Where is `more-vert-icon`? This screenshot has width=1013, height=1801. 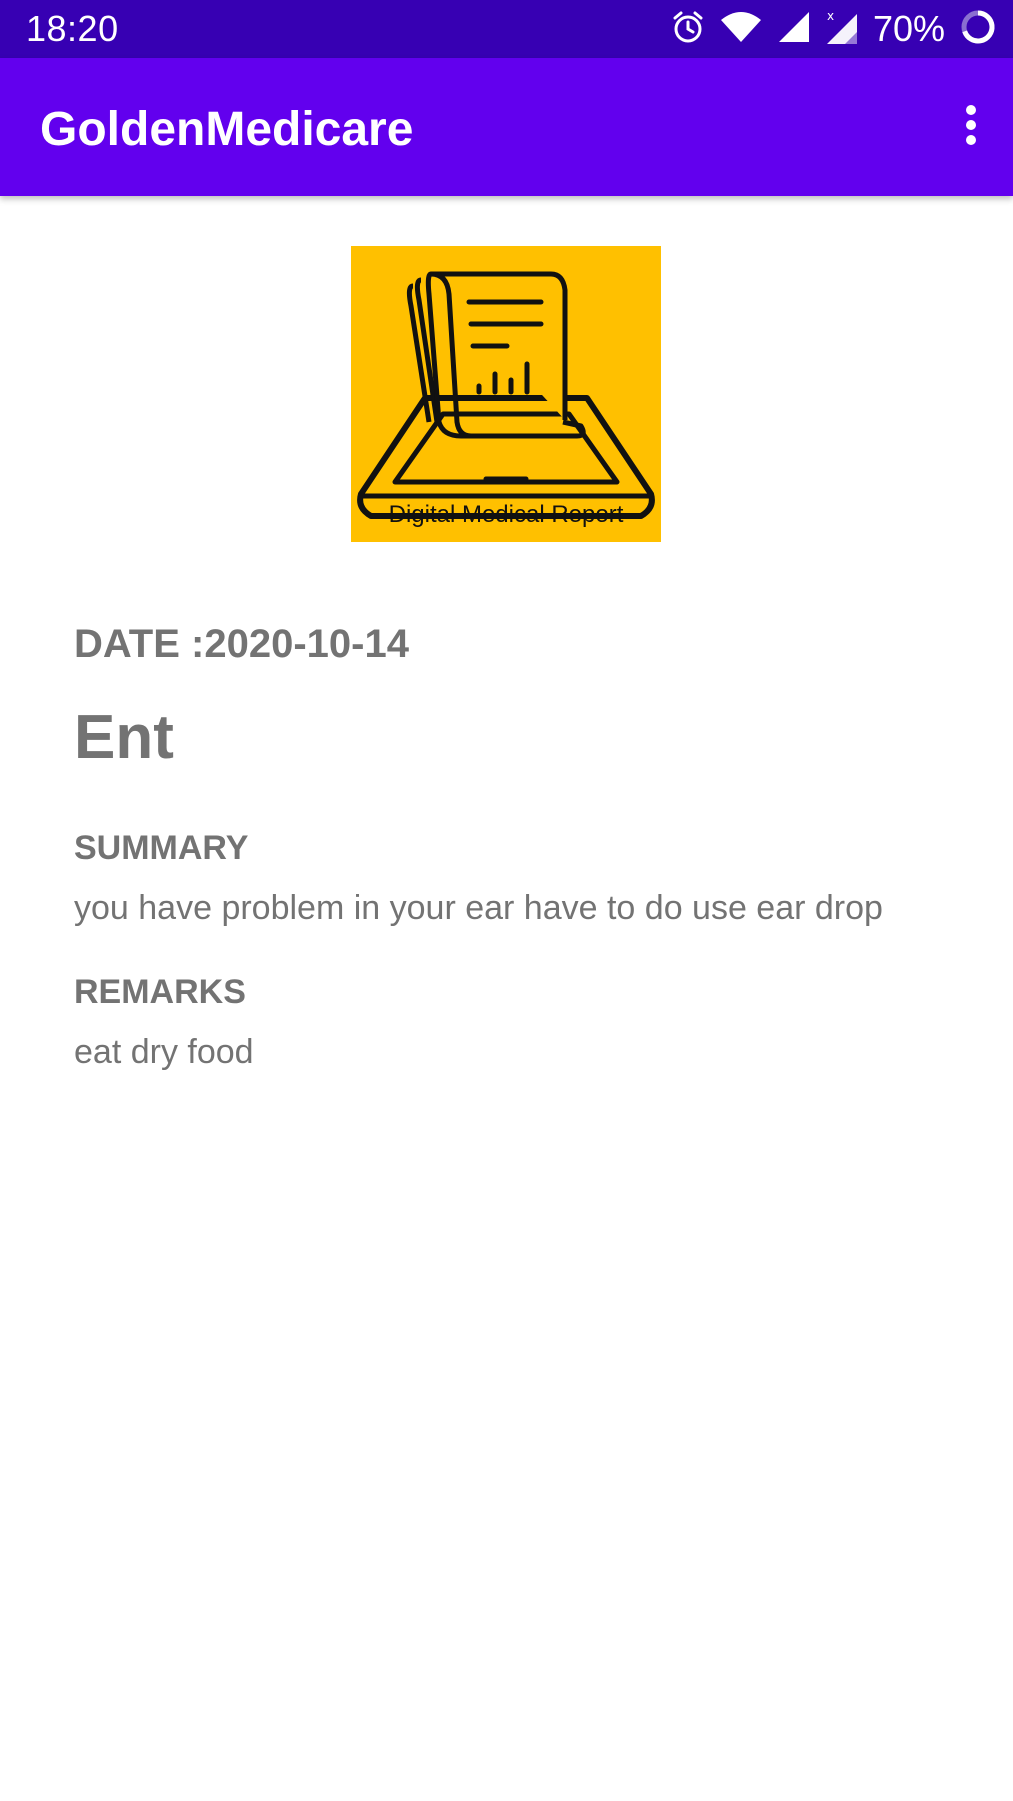 more-vert-icon is located at coordinates (971, 127).